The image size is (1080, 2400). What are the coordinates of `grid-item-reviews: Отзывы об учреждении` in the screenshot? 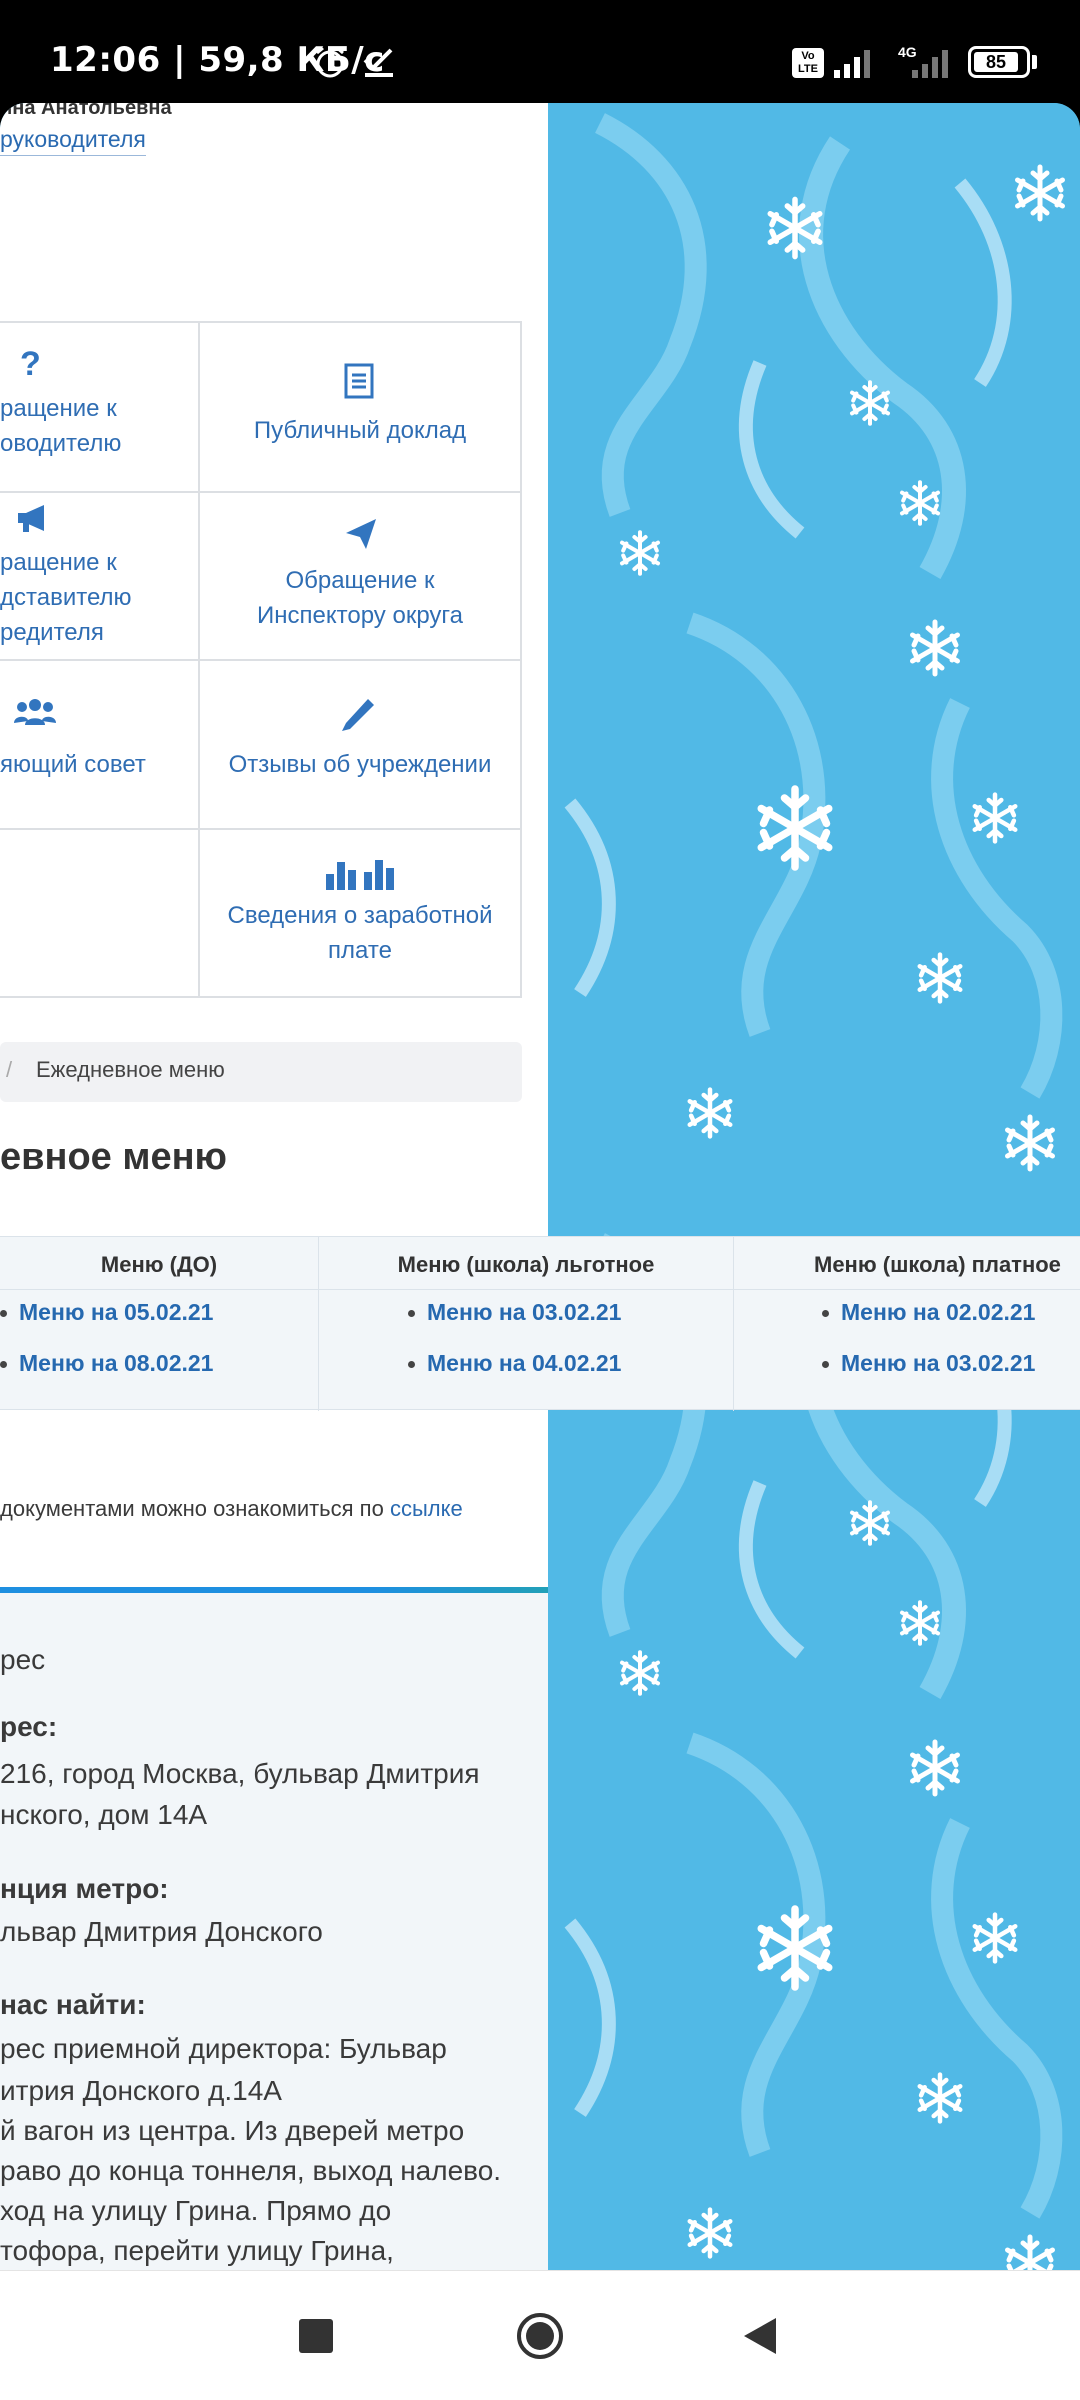 It's located at (360, 744).